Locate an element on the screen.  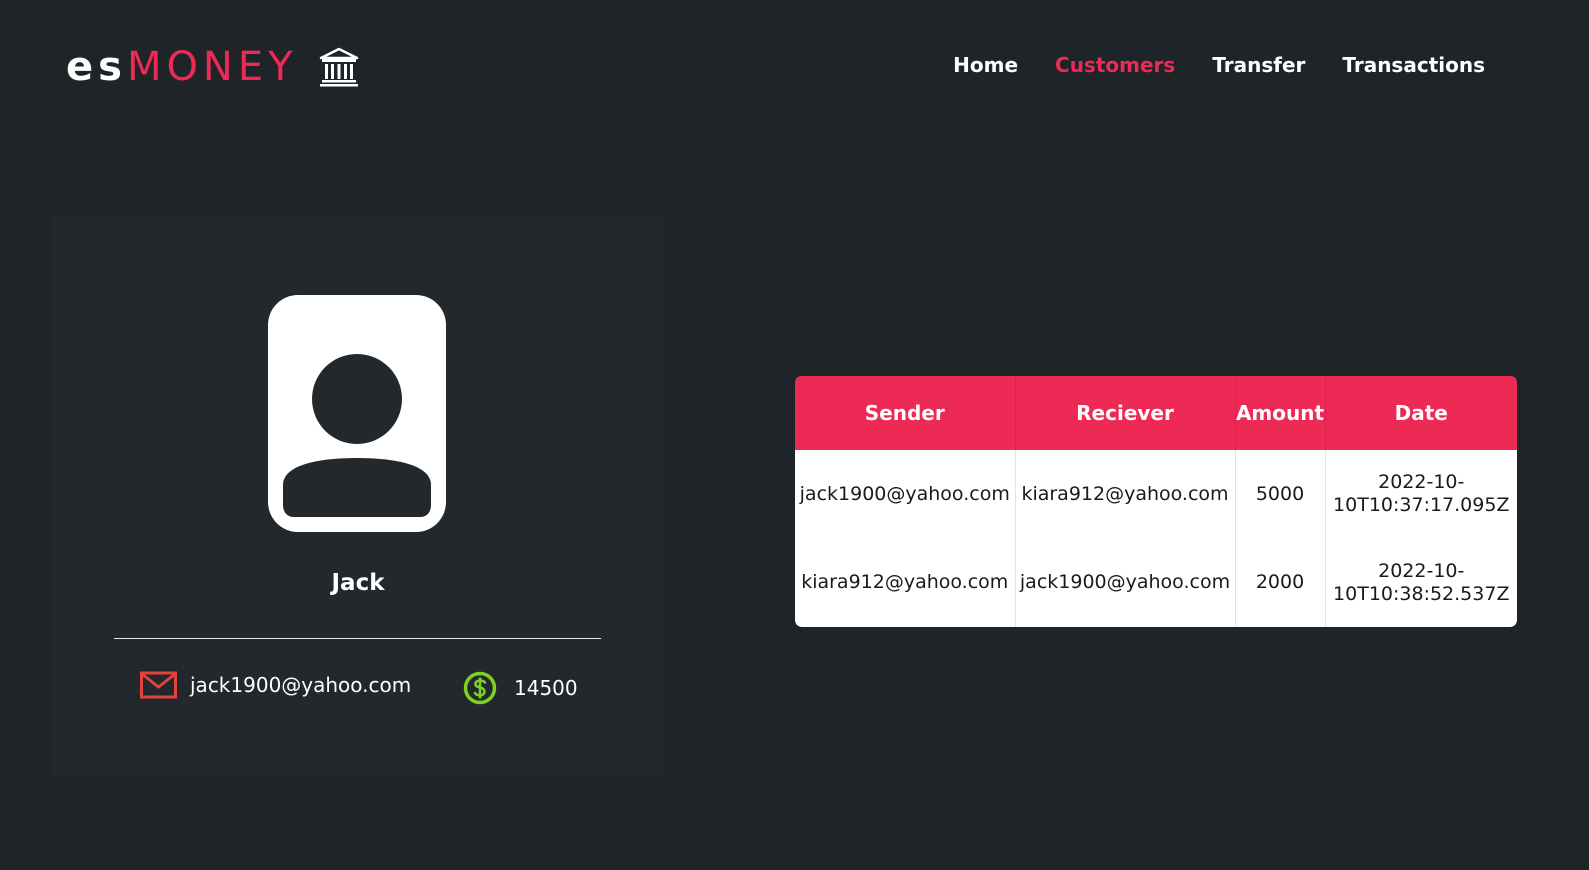
sender-cell: kiara912@yahoo.com is located at coordinates (905, 582).